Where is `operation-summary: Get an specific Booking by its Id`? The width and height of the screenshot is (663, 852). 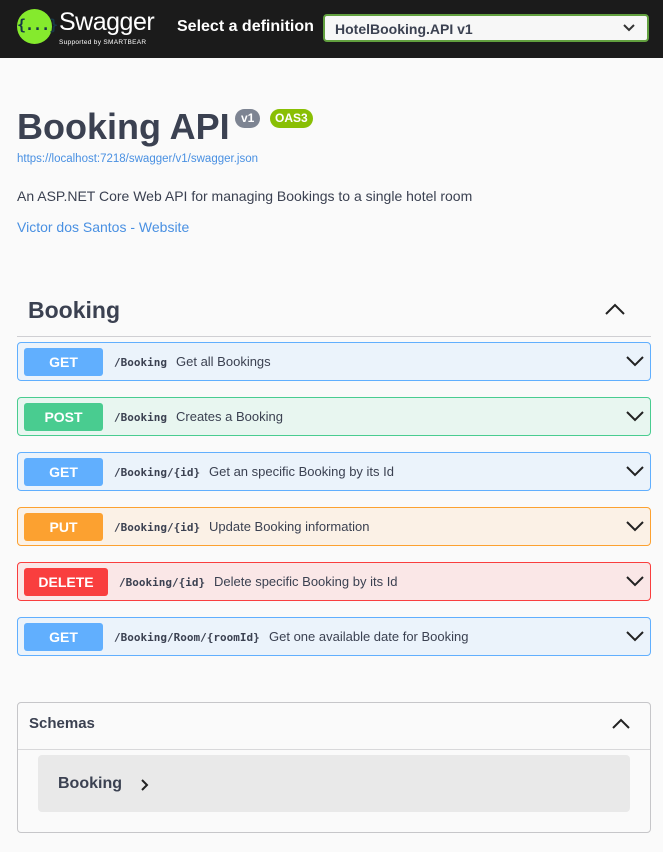
operation-summary: Get an specific Booking by its Id is located at coordinates (301, 471).